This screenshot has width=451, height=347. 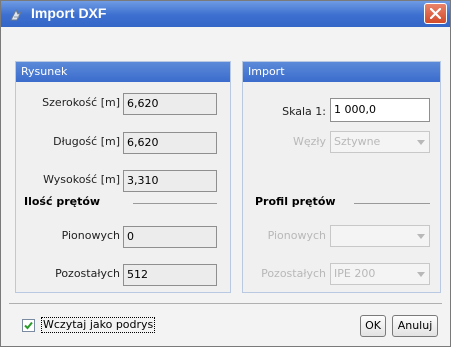 What do you see at coordinates (62, 201) in the screenshot?
I see `ilosc-pretow-heading: Ilość prętów` at bounding box center [62, 201].